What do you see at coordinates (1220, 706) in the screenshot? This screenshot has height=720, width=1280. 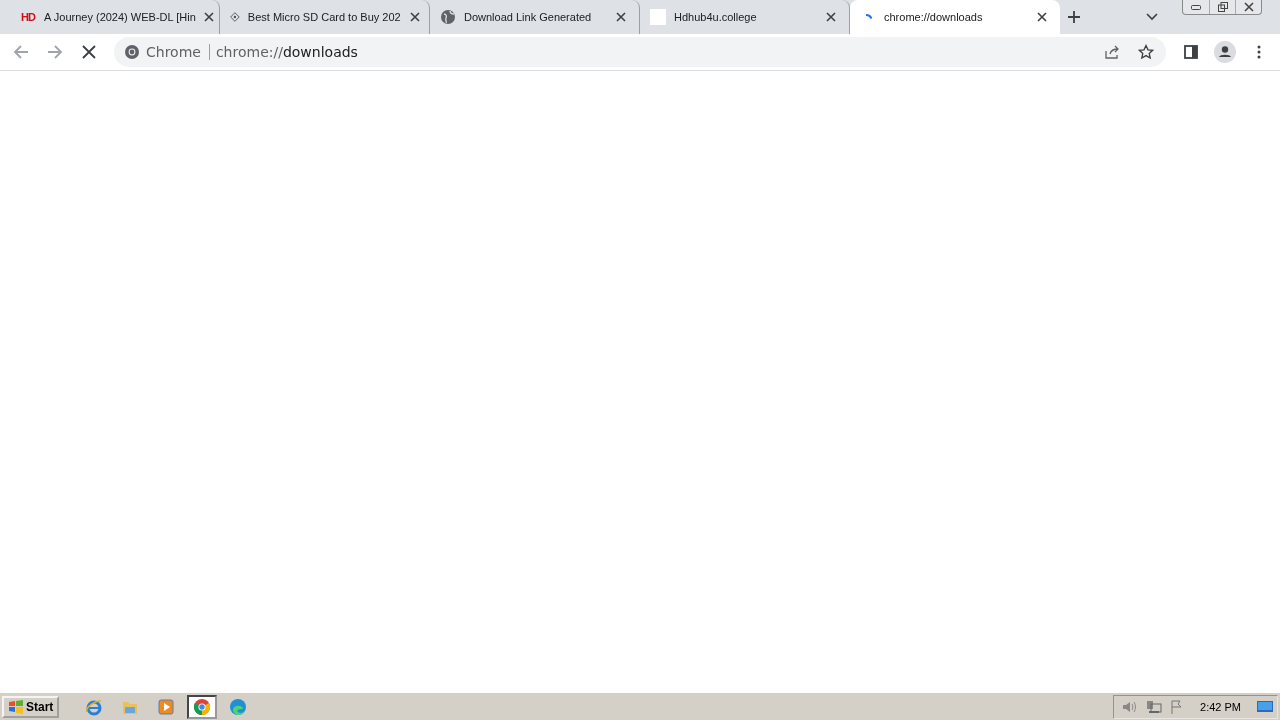 I see `clock-text: 2:42 PM` at bounding box center [1220, 706].